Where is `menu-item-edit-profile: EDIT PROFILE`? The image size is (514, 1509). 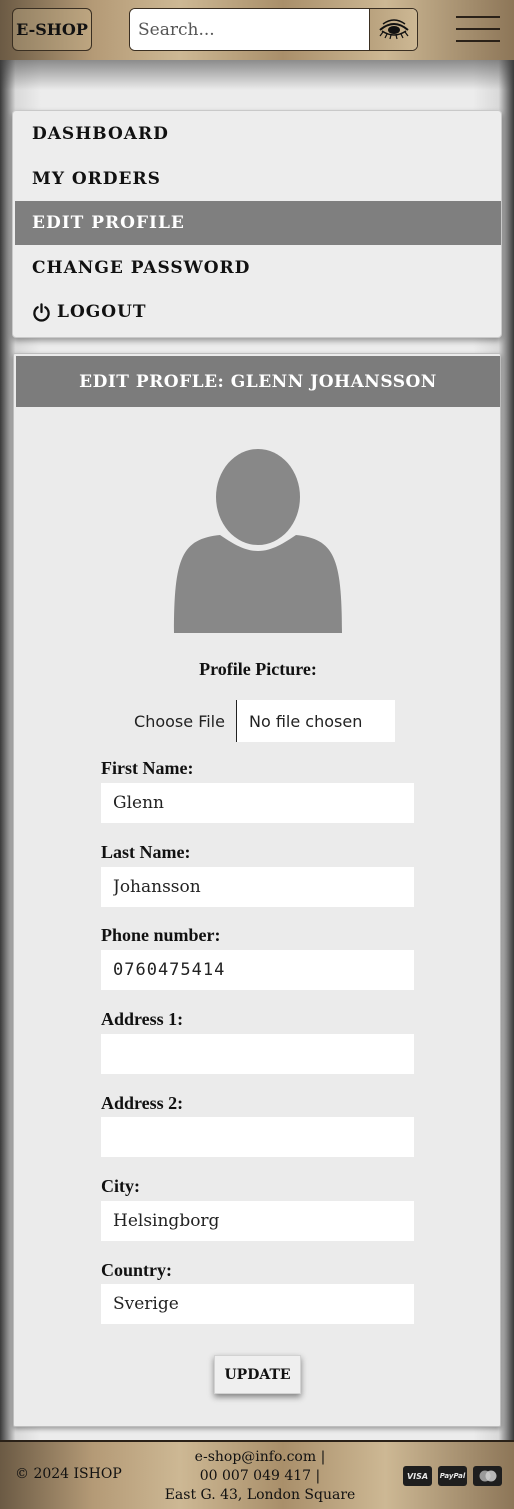 menu-item-edit-profile: EDIT PROFILE is located at coordinates (258, 223).